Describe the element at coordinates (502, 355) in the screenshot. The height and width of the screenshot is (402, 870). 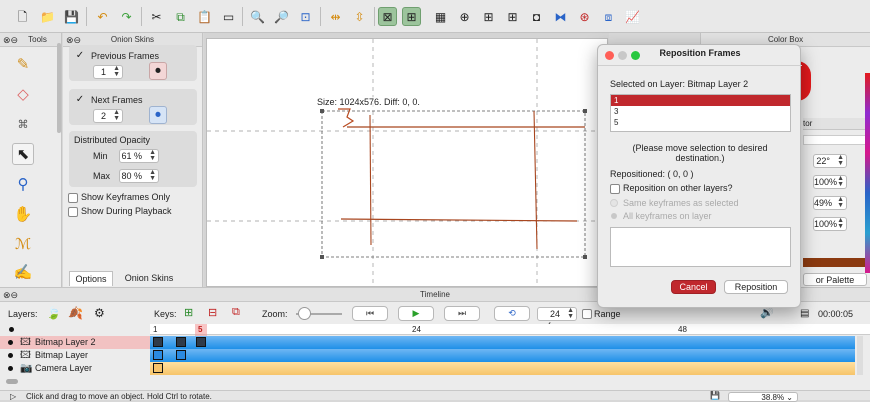
I see `track-bitmap` at that location.